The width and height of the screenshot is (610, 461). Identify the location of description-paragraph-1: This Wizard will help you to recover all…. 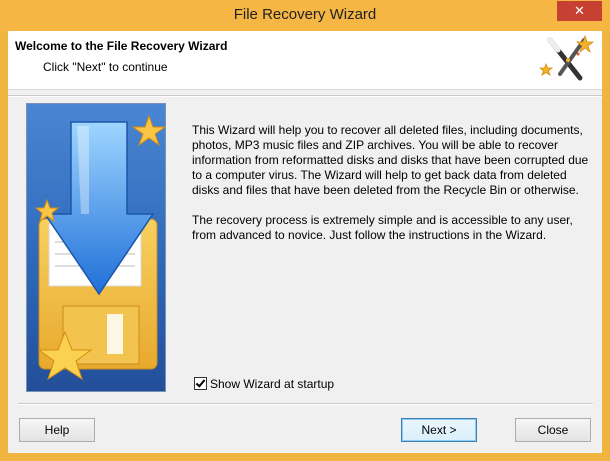
(390, 160).